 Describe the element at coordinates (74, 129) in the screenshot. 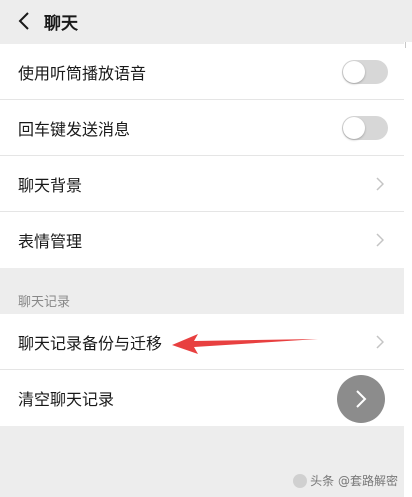

I see `setting-label: 回车键发送消息` at that location.